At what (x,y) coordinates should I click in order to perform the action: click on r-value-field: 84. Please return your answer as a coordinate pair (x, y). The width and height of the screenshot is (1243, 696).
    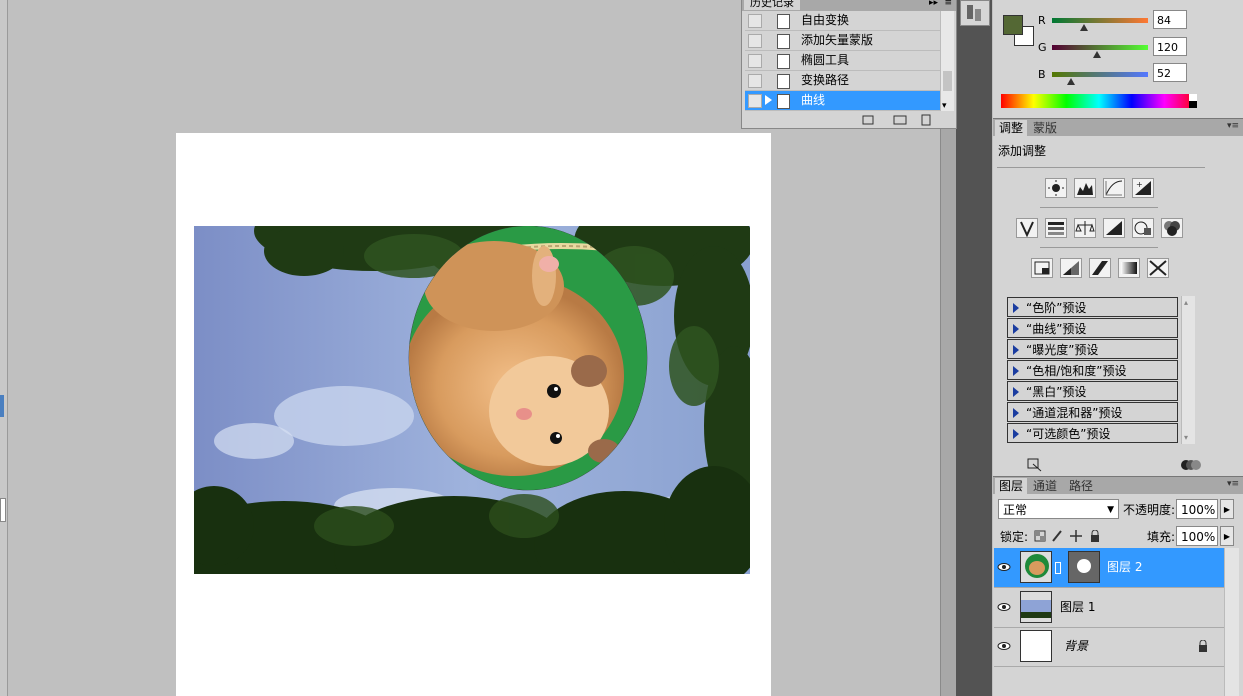
    Looking at the image, I should click on (1170, 19).